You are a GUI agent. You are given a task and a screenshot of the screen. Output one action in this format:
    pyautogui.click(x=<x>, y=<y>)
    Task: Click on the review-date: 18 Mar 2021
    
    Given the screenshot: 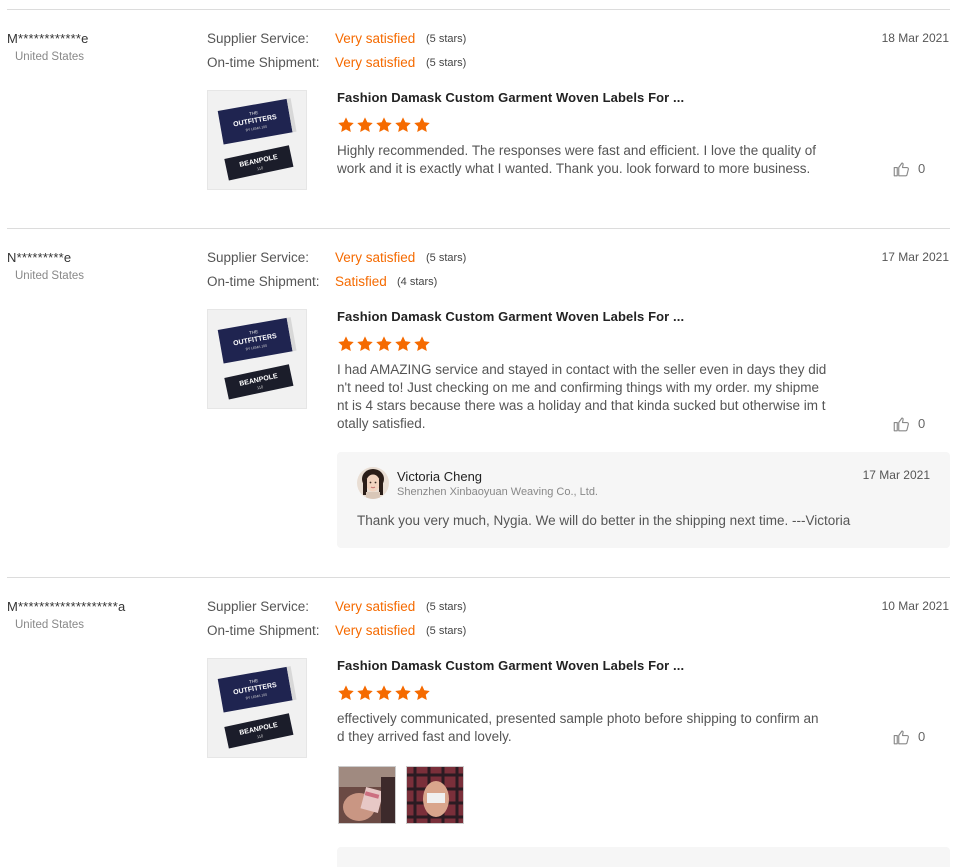 What is the action you would take?
    pyautogui.click(x=915, y=38)
    